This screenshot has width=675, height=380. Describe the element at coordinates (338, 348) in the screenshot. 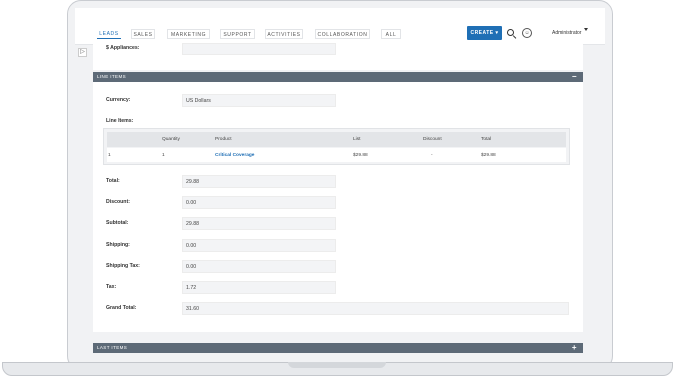

I see `next-panel-header: LAST ITEMS +` at that location.